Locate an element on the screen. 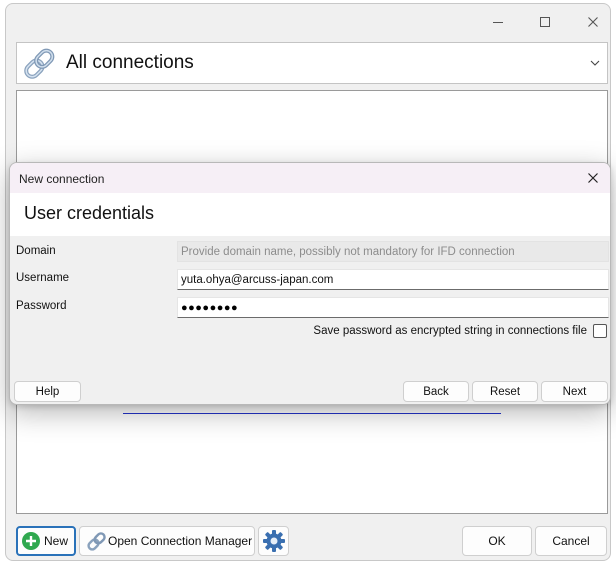 Image resolution: width=616 pixels, height=564 pixels. new-button-label: New is located at coordinates (56, 541).